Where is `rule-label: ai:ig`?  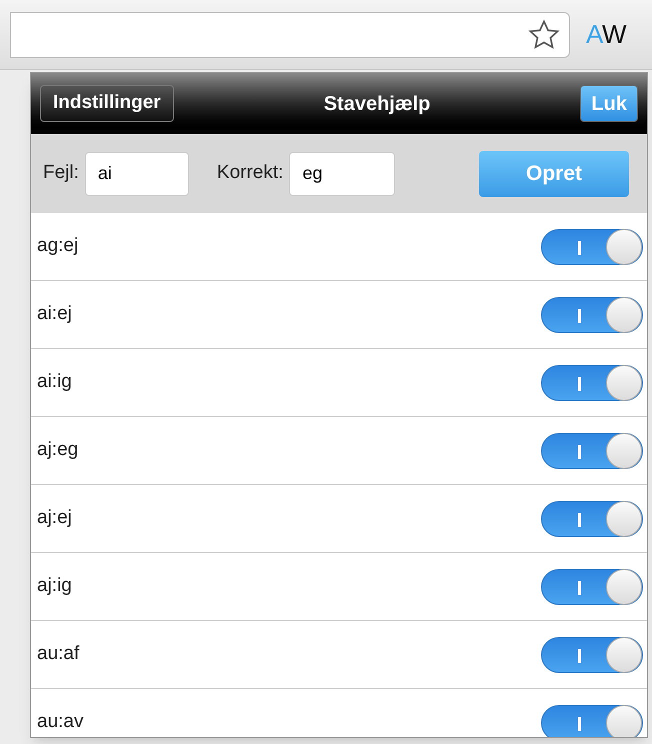
rule-label: ai:ig is located at coordinates (54, 382).